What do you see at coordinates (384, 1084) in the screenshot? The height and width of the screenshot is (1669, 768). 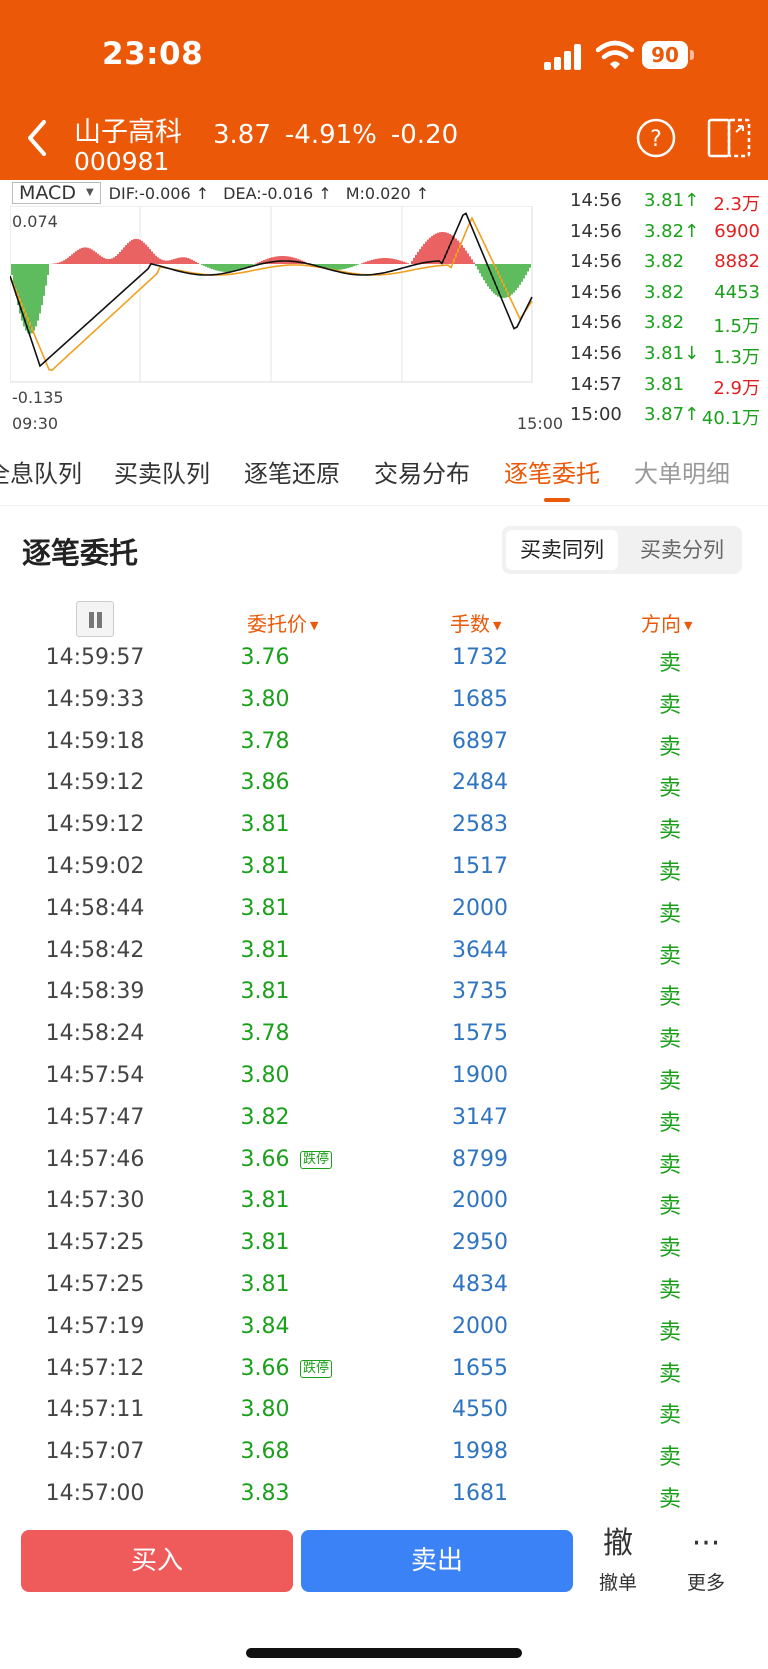 I see `table-row: 14:57:54 3.80 1900 卖` at bounding box center [384, 1084].